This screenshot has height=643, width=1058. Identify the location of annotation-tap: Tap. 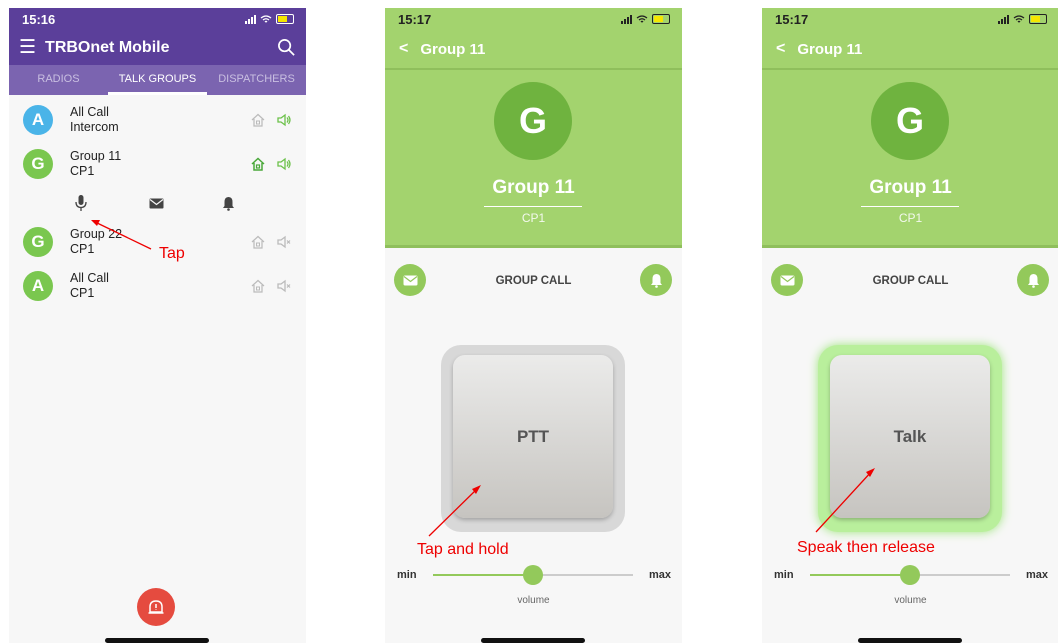
(172, 253).